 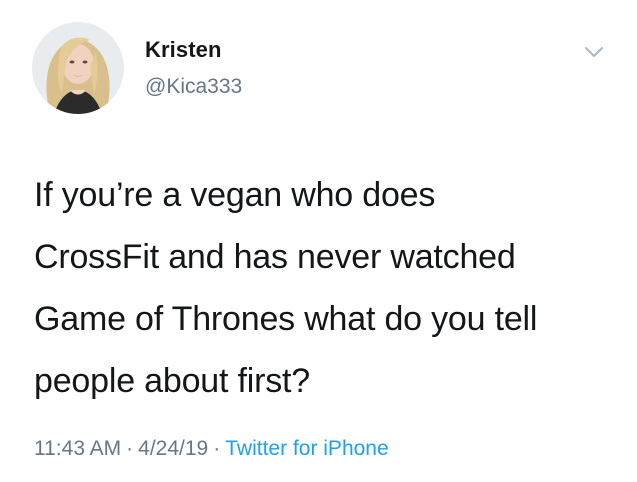 What do you see at coordinates (286, 319) in the screenshot?
I see `tweet-text-line: Game of Thrones what do you tell` at bounding box center [286, 319].